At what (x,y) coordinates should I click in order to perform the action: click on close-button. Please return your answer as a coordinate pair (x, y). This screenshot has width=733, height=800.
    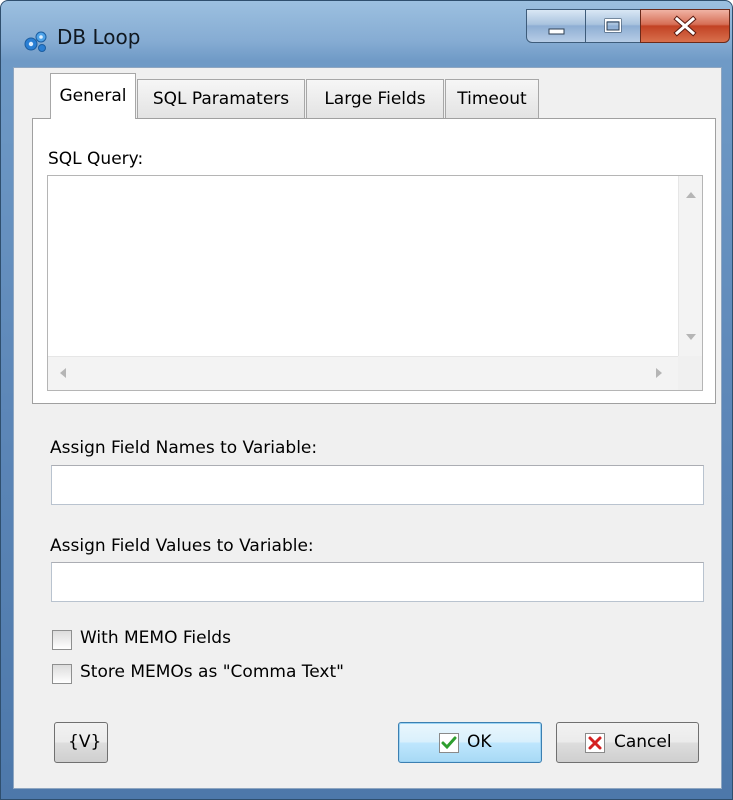
    Looking at the image, I should click on (685, 26).